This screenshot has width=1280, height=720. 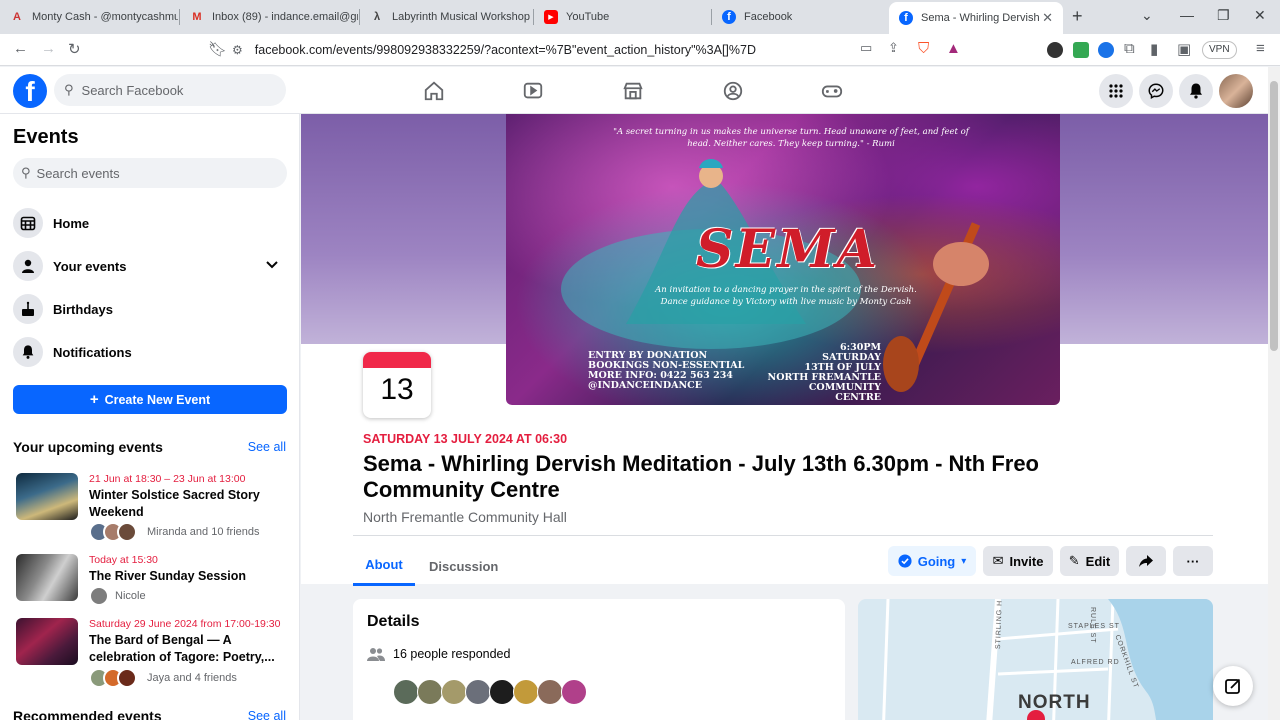 What do you see at coordinates (1196, 91) in the screenshot?
I see `notifications-bell-icon` at bounding box center [1196, 91].